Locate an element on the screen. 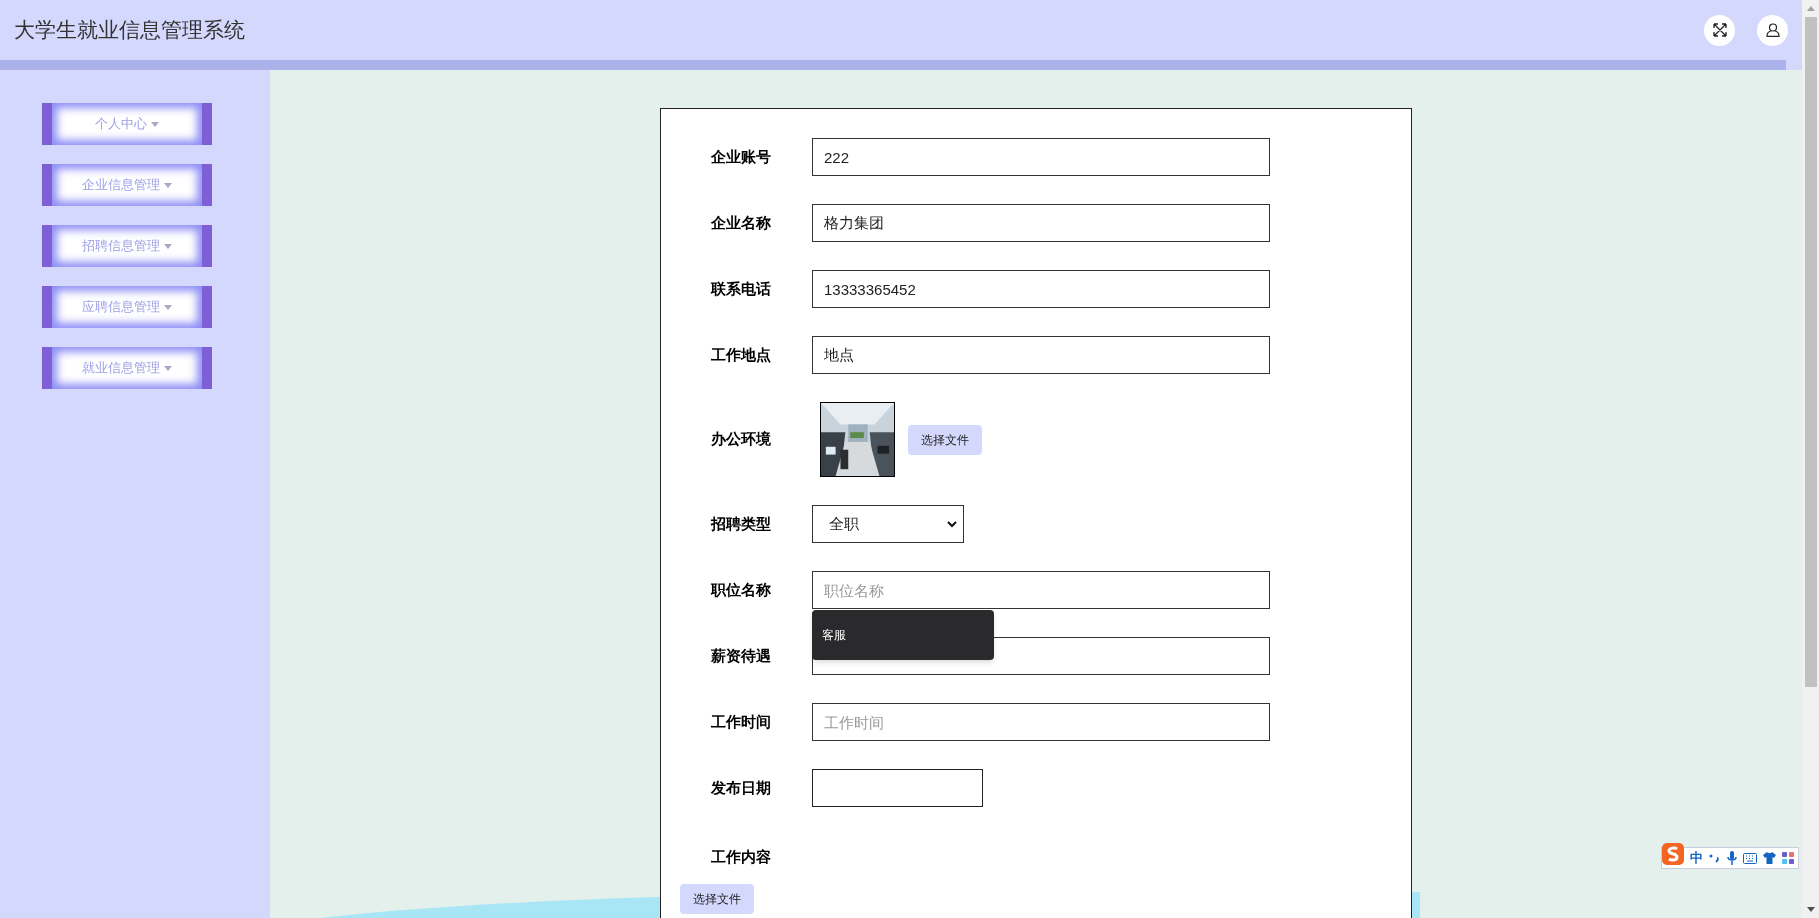 This screenshot has width=1819, height=918. field-label: 发布日期 is located at coordinates (741, 787).